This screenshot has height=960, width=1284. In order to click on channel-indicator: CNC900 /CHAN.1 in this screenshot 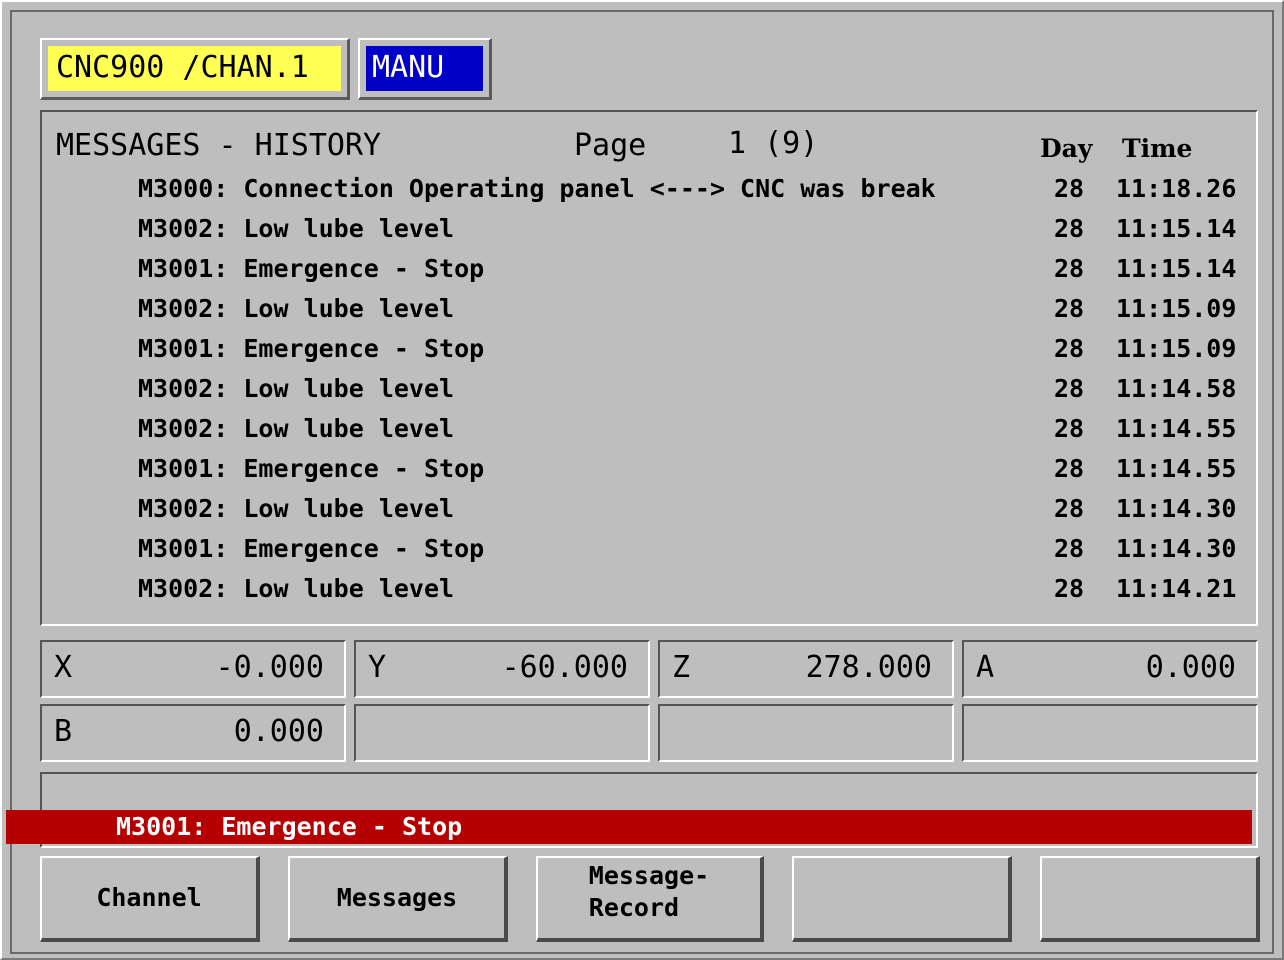, I will do `click(195, 69)`.